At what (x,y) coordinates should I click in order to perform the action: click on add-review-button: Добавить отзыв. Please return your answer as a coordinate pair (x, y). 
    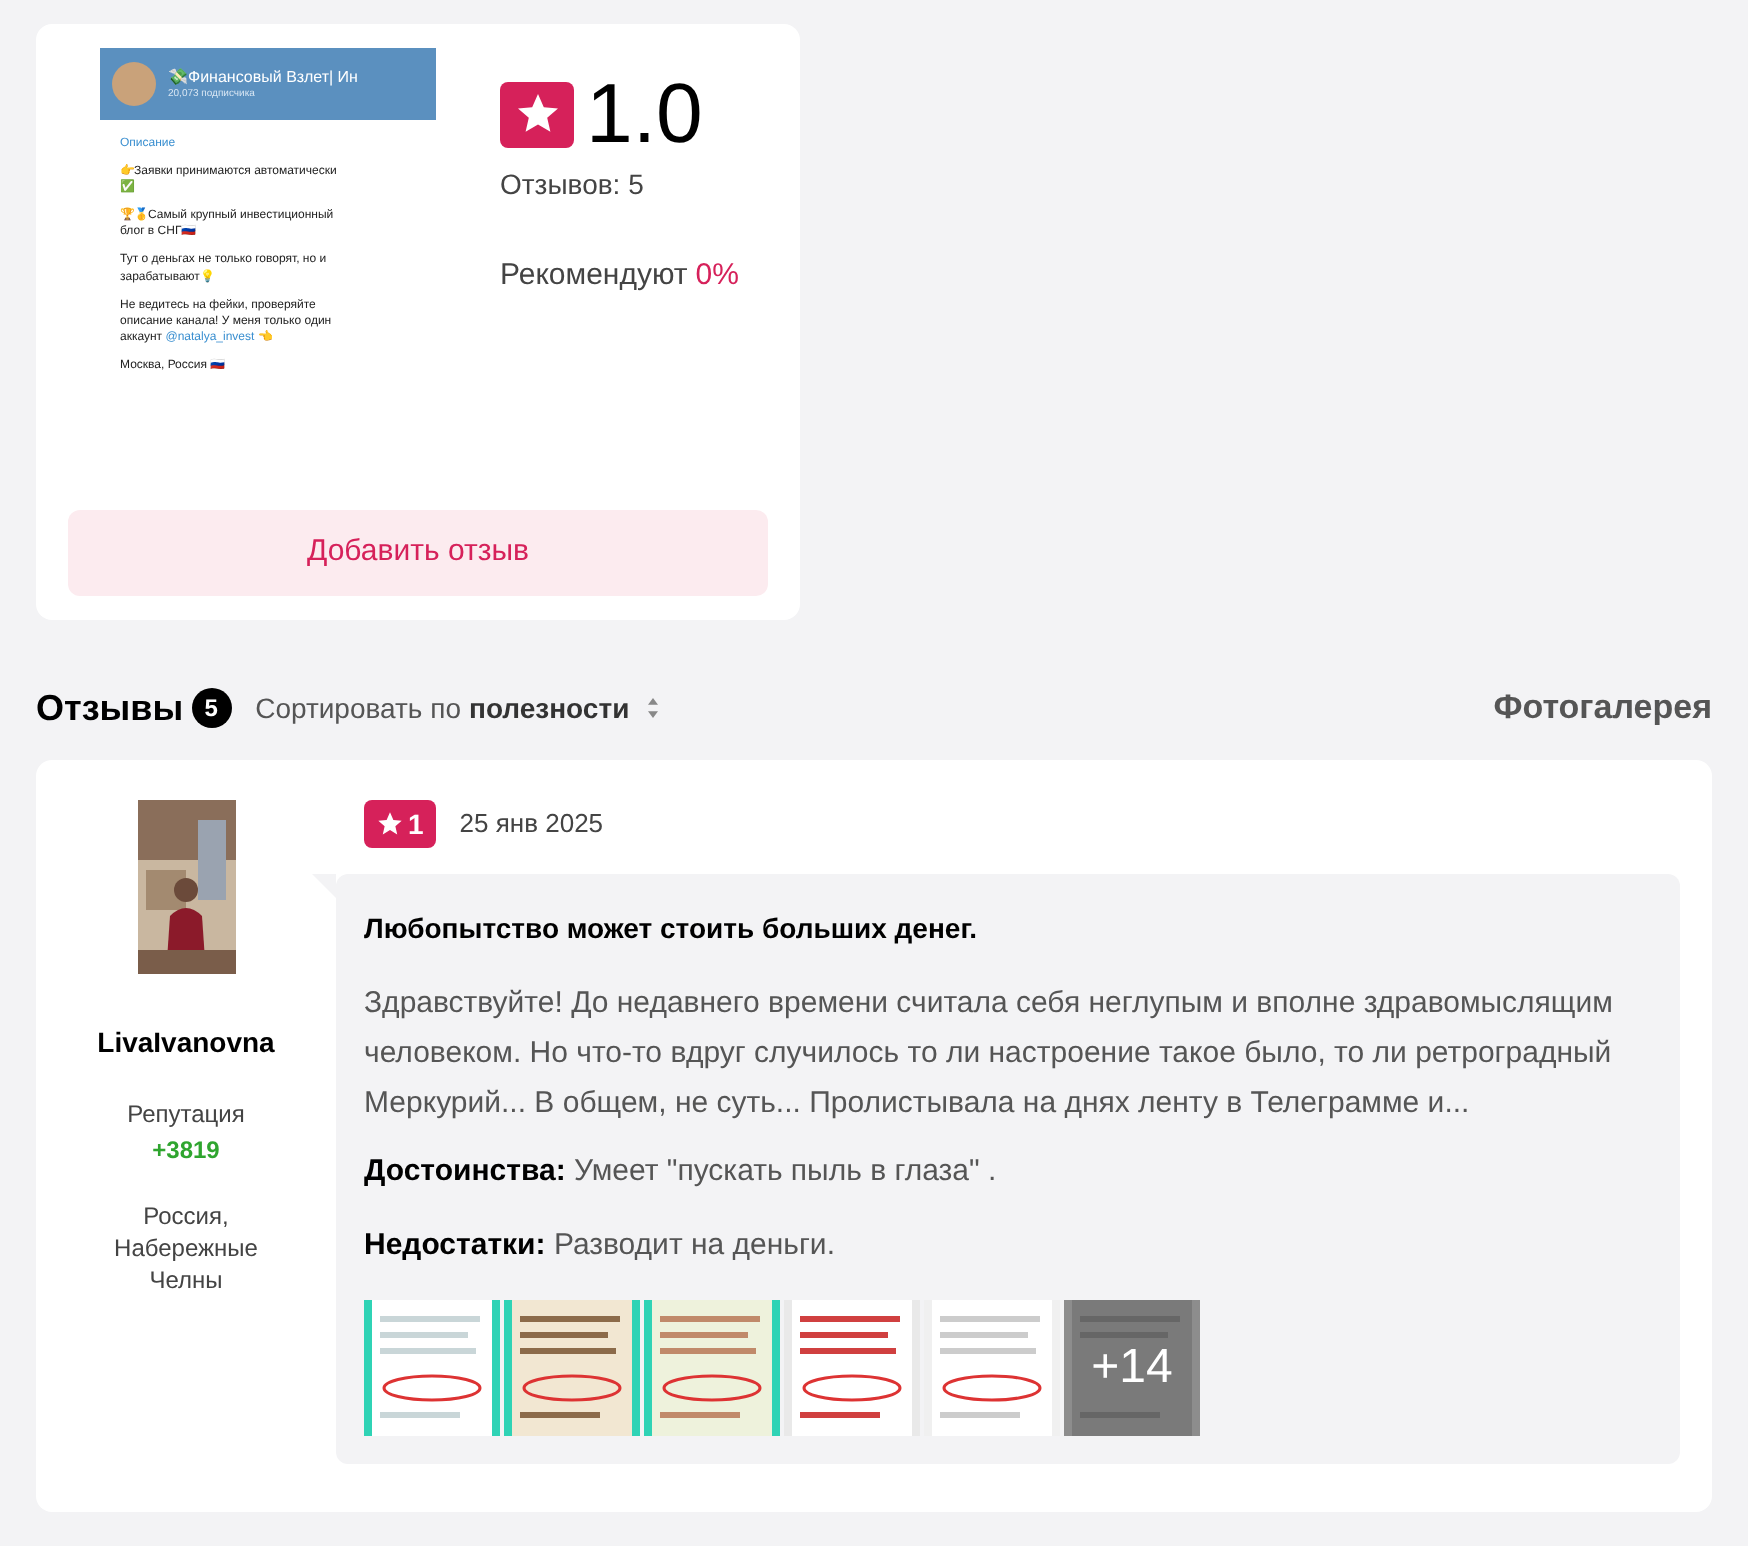
    Looking at the image, I should click on (418, 553).